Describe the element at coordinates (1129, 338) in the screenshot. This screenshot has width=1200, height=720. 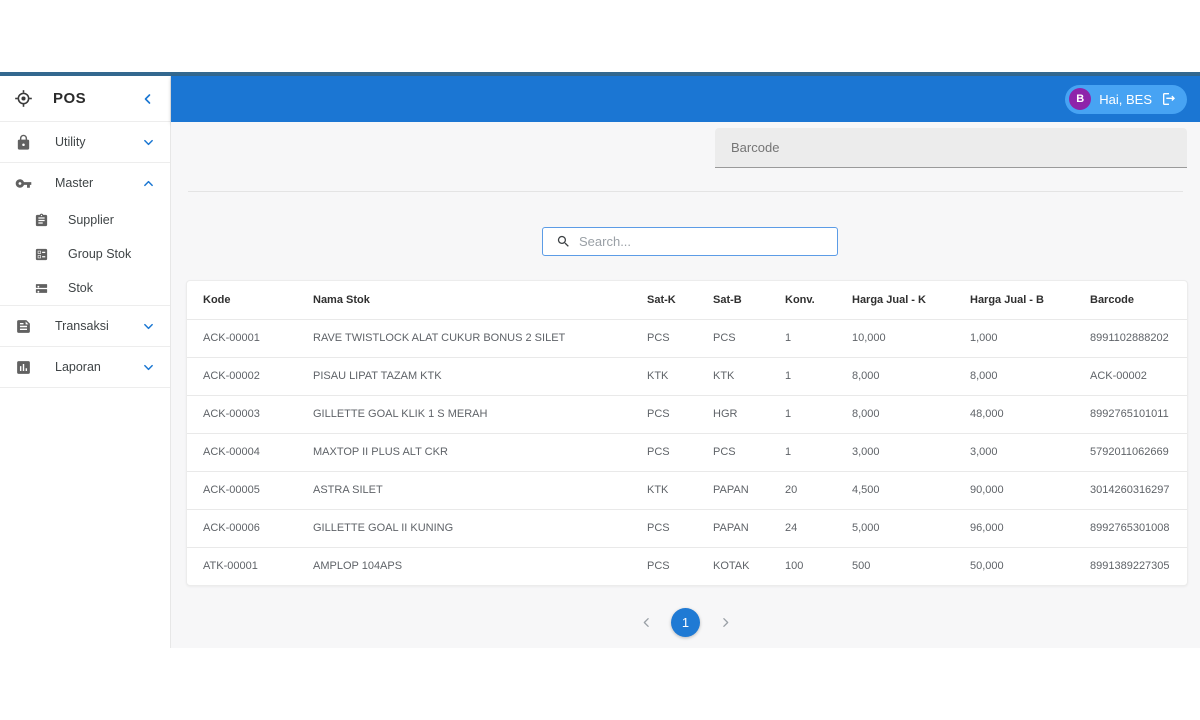
I see `table-cell: 8991102888202` at that location.